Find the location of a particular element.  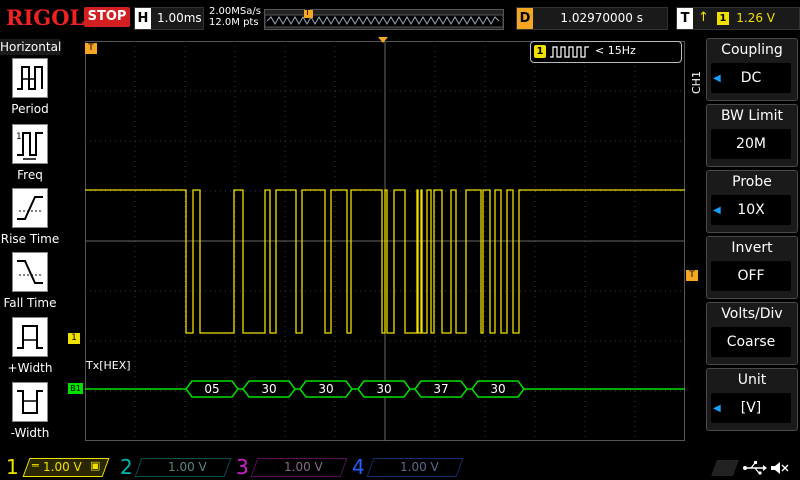

measure-positive-width-button: +Width is located at coordinates (30, 348).